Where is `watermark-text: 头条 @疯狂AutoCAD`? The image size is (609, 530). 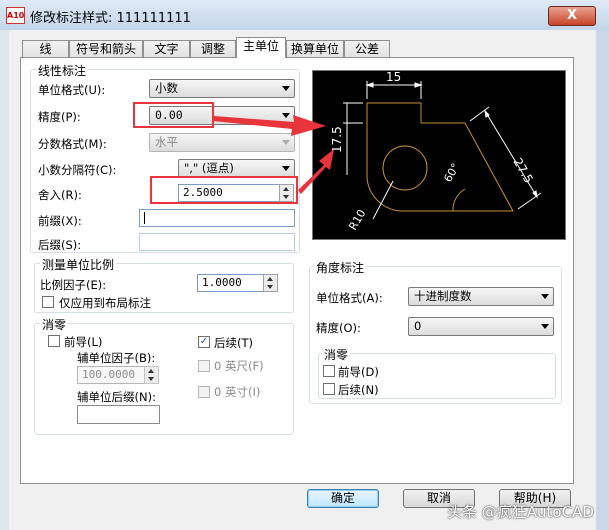
watermark-text: 头条 @疯狂AutoCAD is located at coordinates (520, 512).